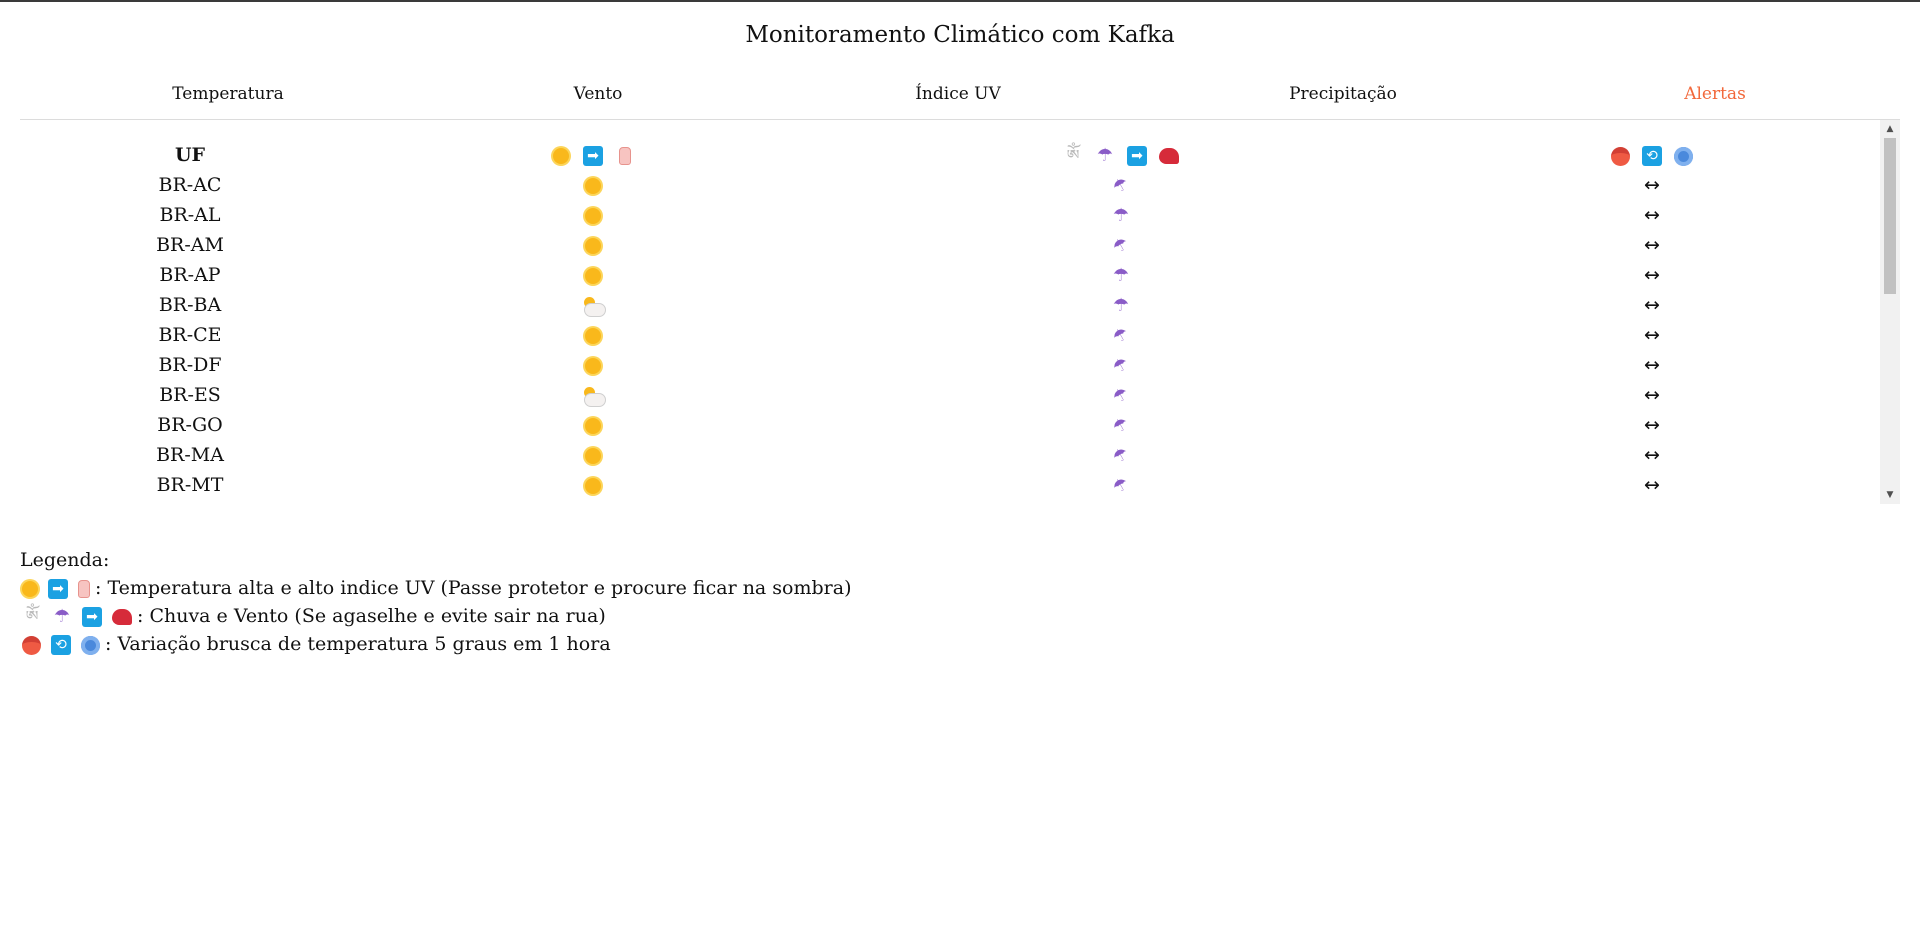  Describe the element at coordinates (950, 485) in the screenshot. I see `table-row: BR-MT ☂ ↔` at that location.